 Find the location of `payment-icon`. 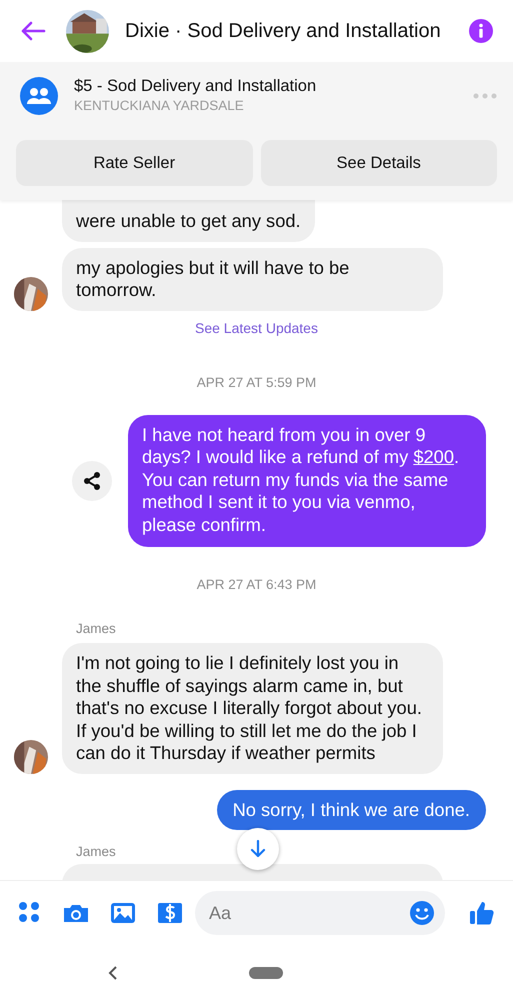

payment-icon is located at coordinates (170, 913).